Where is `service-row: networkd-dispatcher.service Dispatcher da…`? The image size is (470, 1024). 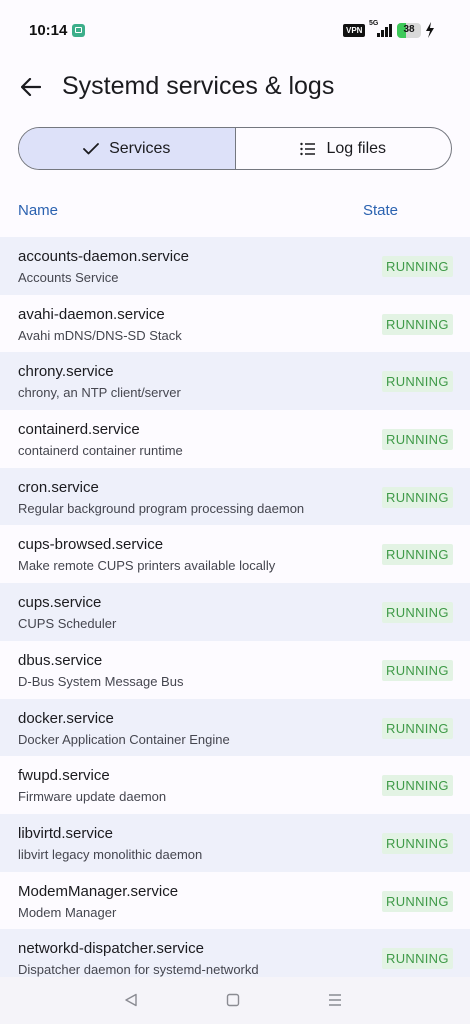
service-row: networkd-dispatcher.service Dispatcher da… is located at coordinates (235, 953).